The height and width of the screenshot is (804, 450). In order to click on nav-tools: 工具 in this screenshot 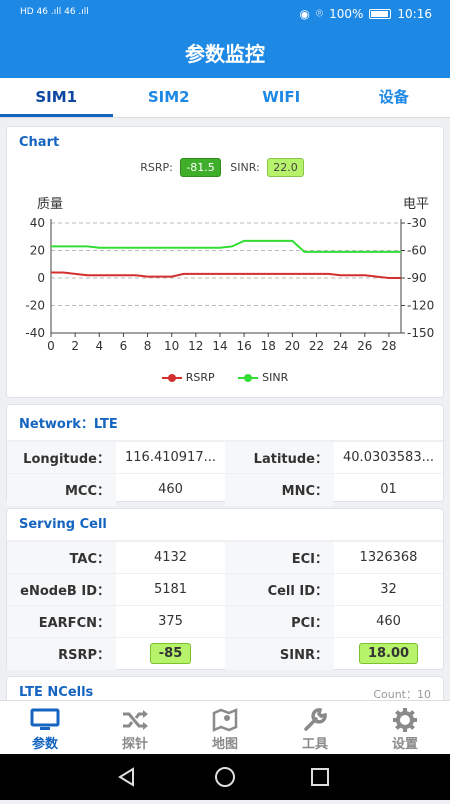, I will do `click(315, 727)`.